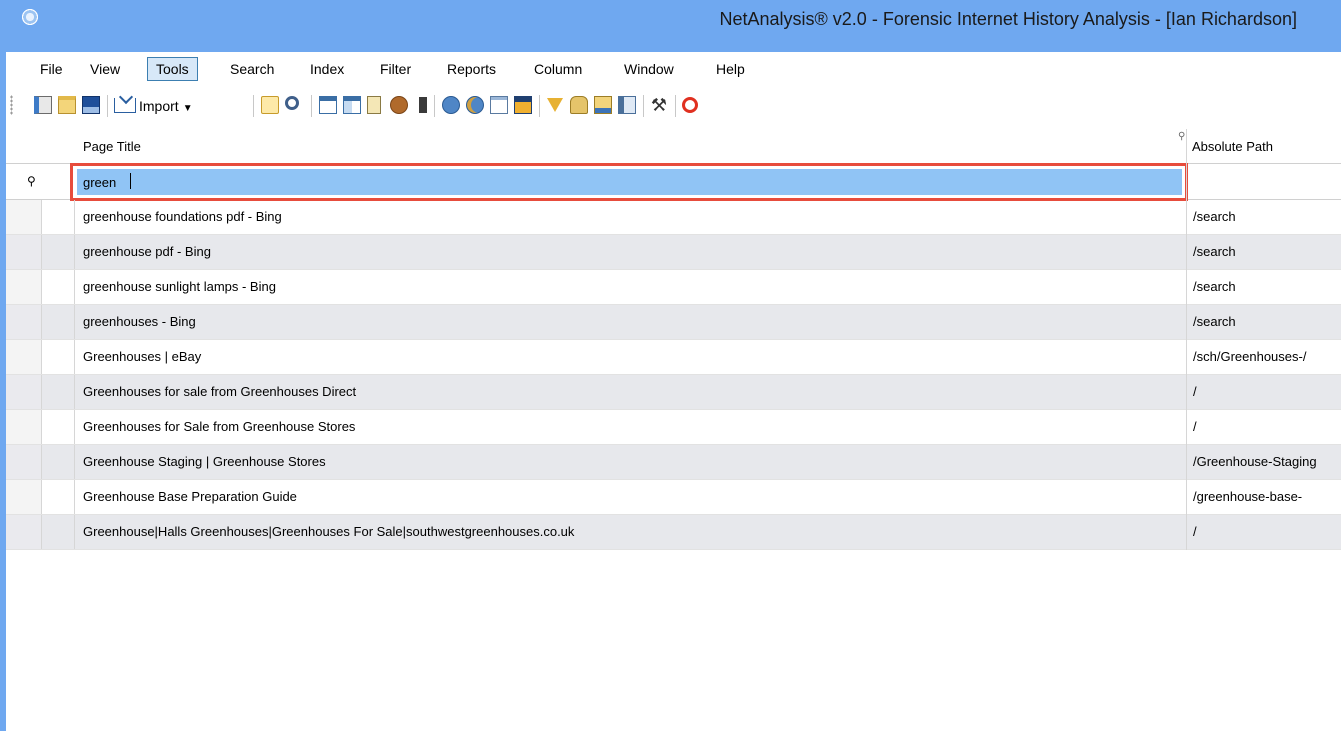 Image resolution: width=1341 pixels, height=731 pixels. I want to click on new-workspace-icon, so click(43, 105).